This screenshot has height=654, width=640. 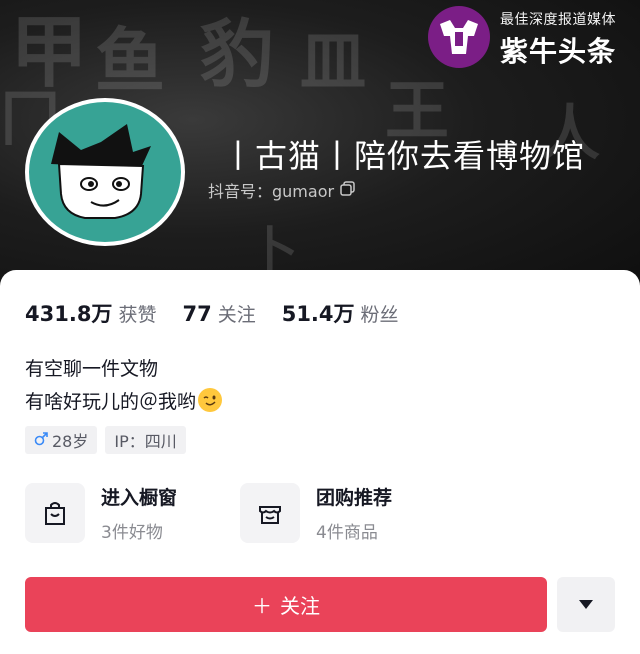 I want to click on follow-button: ＋ 关注, so click(x=286, y=604).